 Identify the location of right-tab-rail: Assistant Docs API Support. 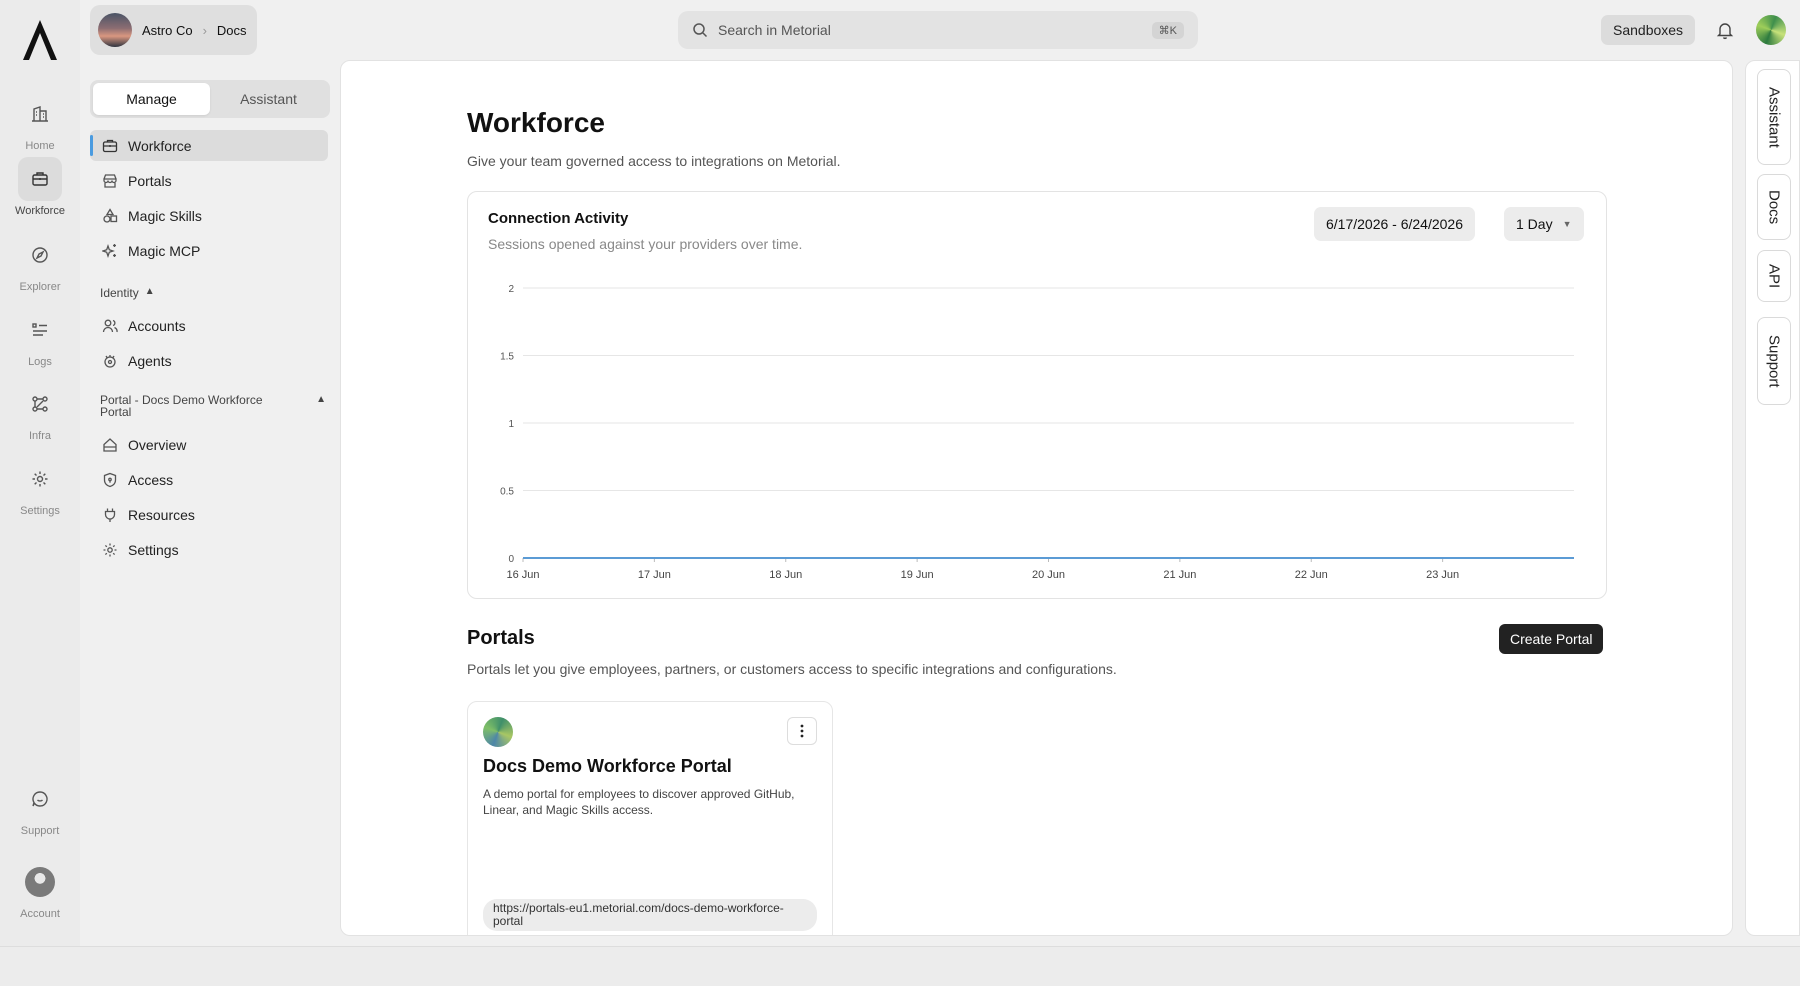
(1772, 498).